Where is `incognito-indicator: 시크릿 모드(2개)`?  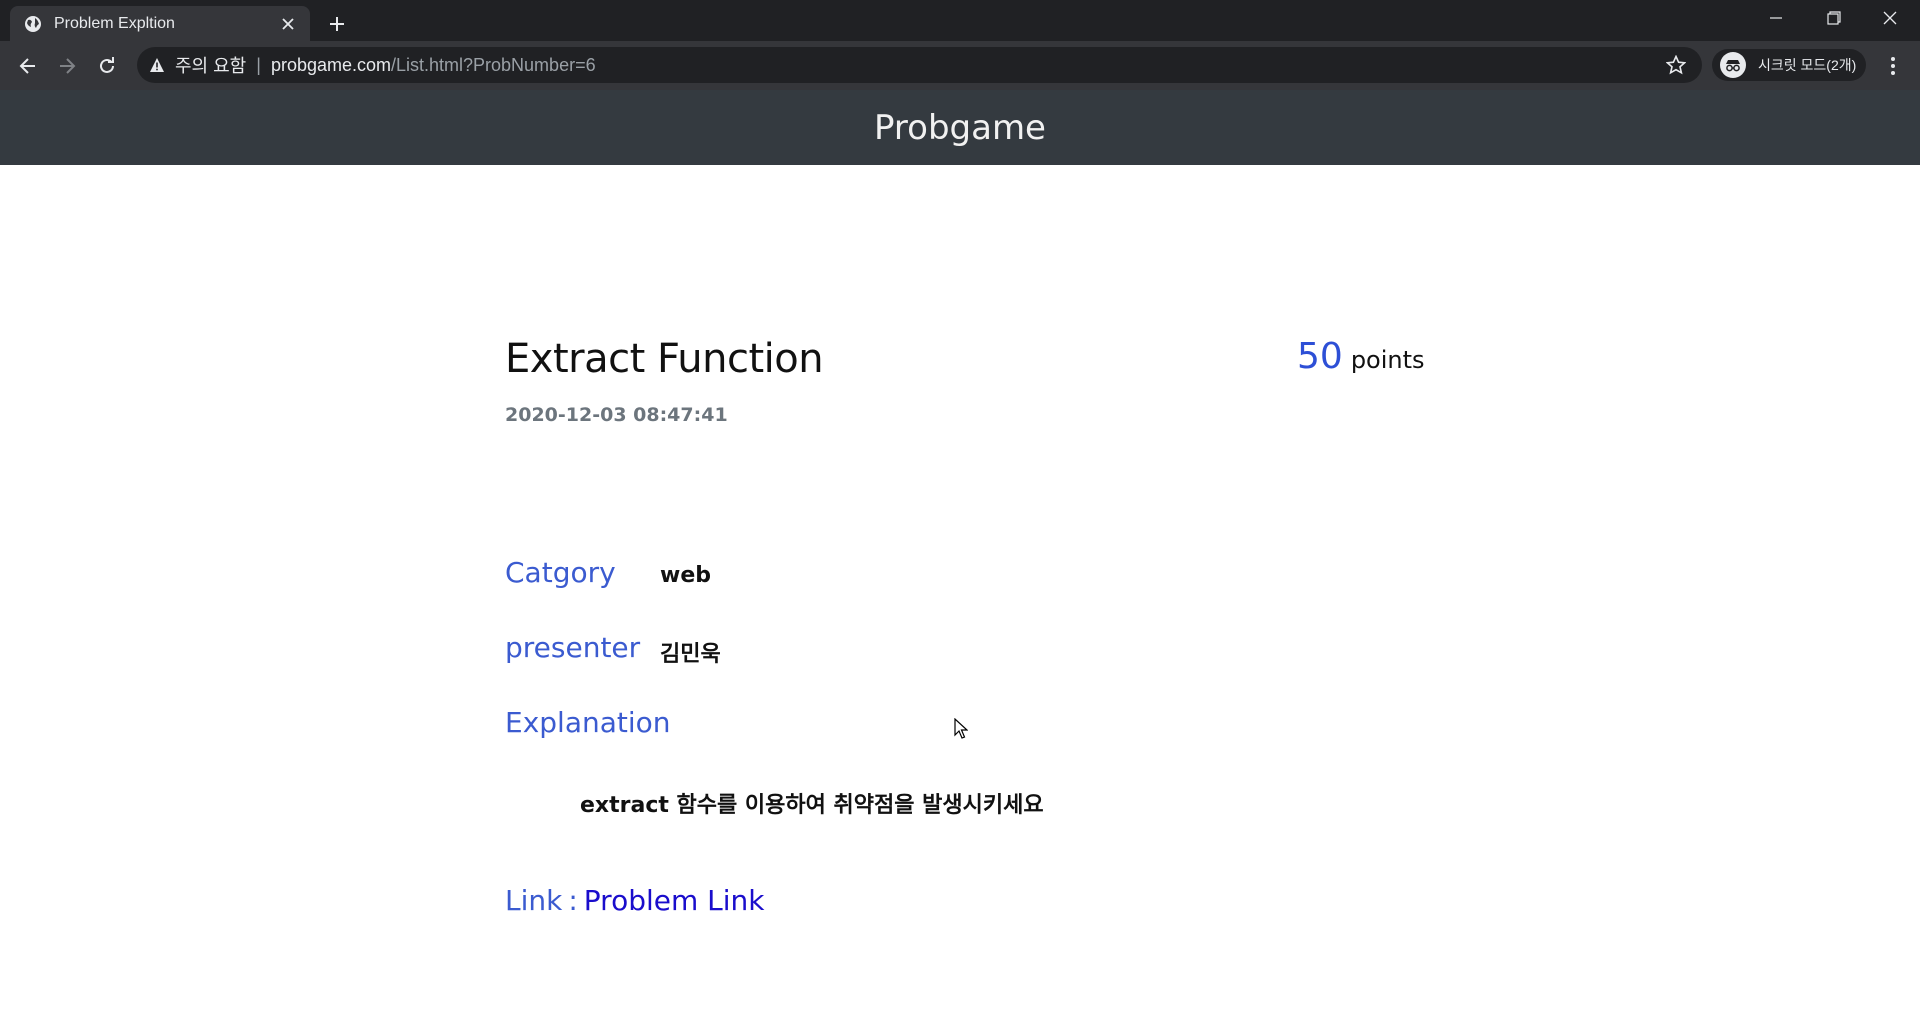
incognito-indicator: 시크릿 모드(2개) is located at coordinates (1789, 65).